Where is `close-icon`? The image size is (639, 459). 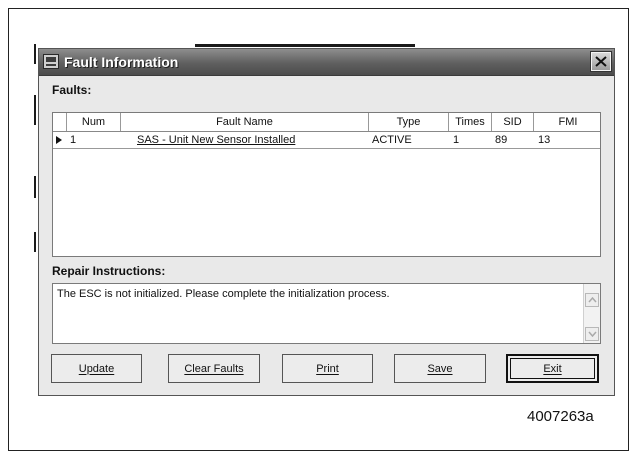
close-icon is located at coordinates (601, 61).